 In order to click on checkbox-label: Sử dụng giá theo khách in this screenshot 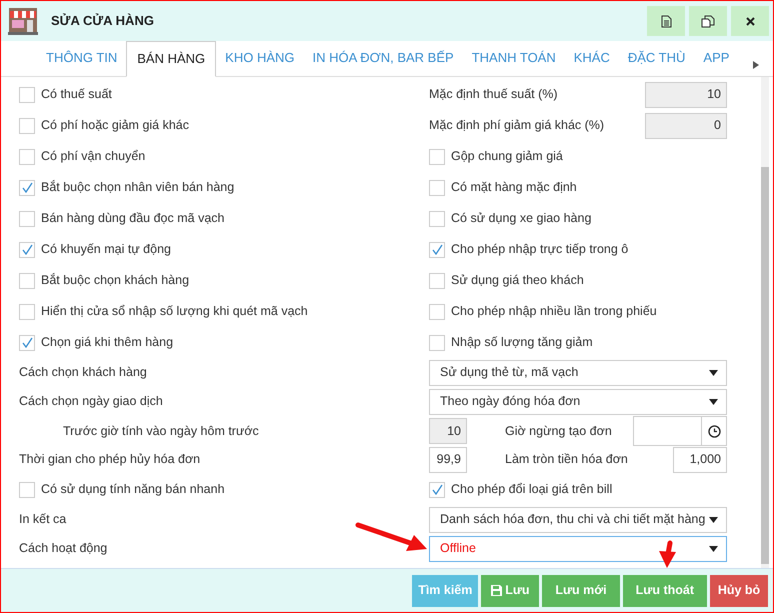, I will do `click(517, 281)`.